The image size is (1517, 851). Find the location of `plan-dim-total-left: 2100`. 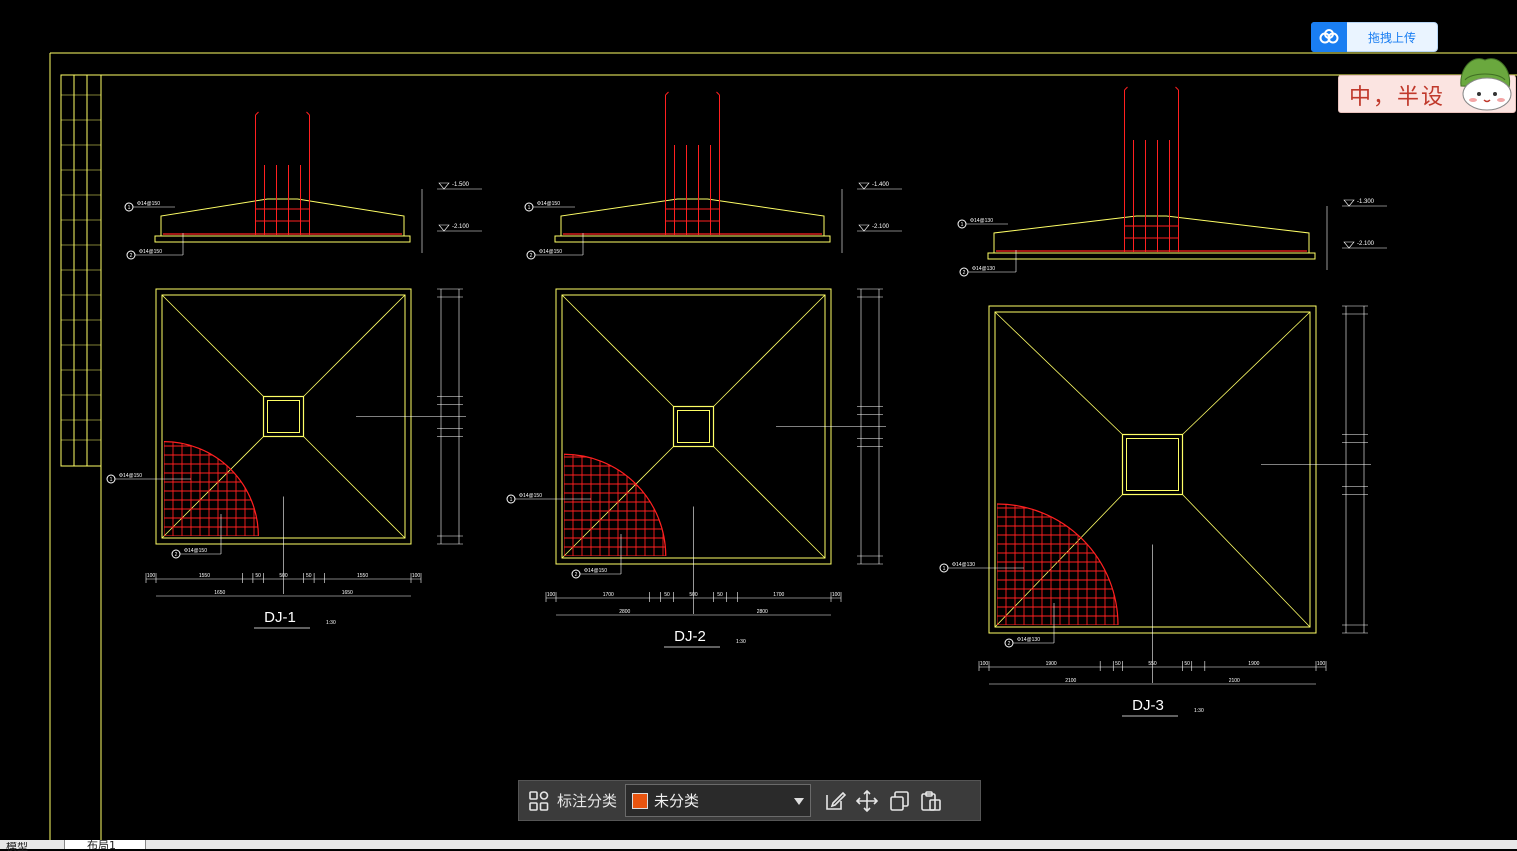

plan-dim-total-left: 2100 is located at coordinates (1070, 681).